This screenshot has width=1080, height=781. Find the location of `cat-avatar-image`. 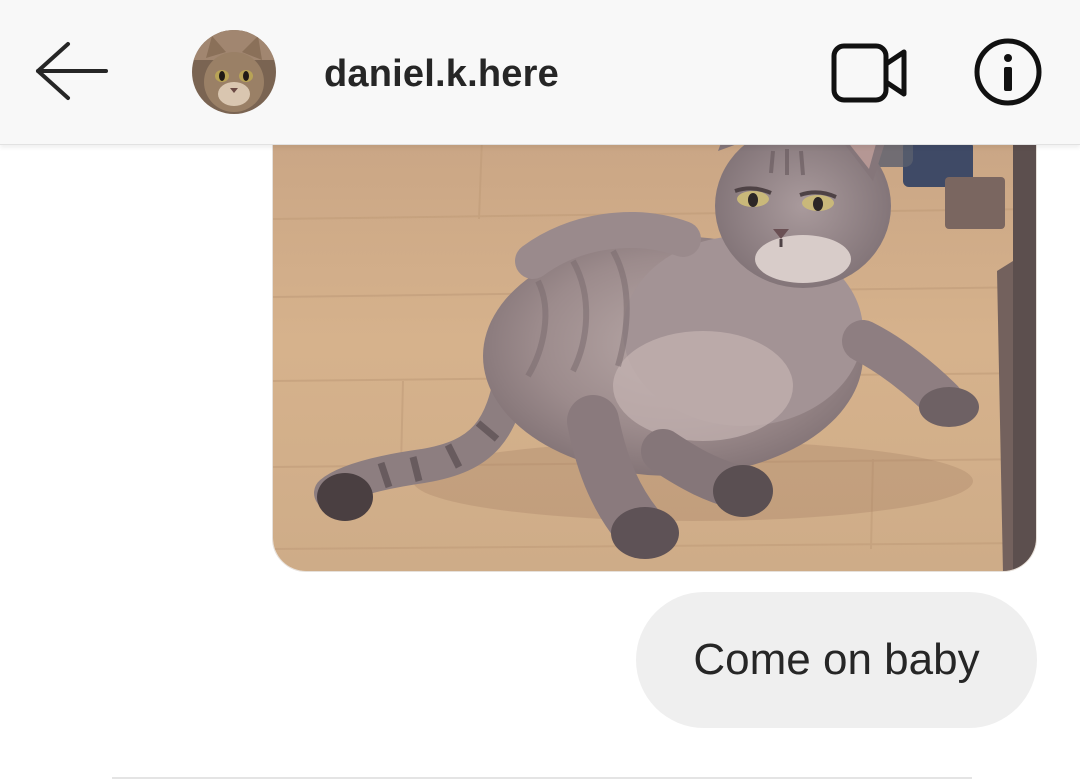

cat-avatar-image is located at coordinates (234, 72).